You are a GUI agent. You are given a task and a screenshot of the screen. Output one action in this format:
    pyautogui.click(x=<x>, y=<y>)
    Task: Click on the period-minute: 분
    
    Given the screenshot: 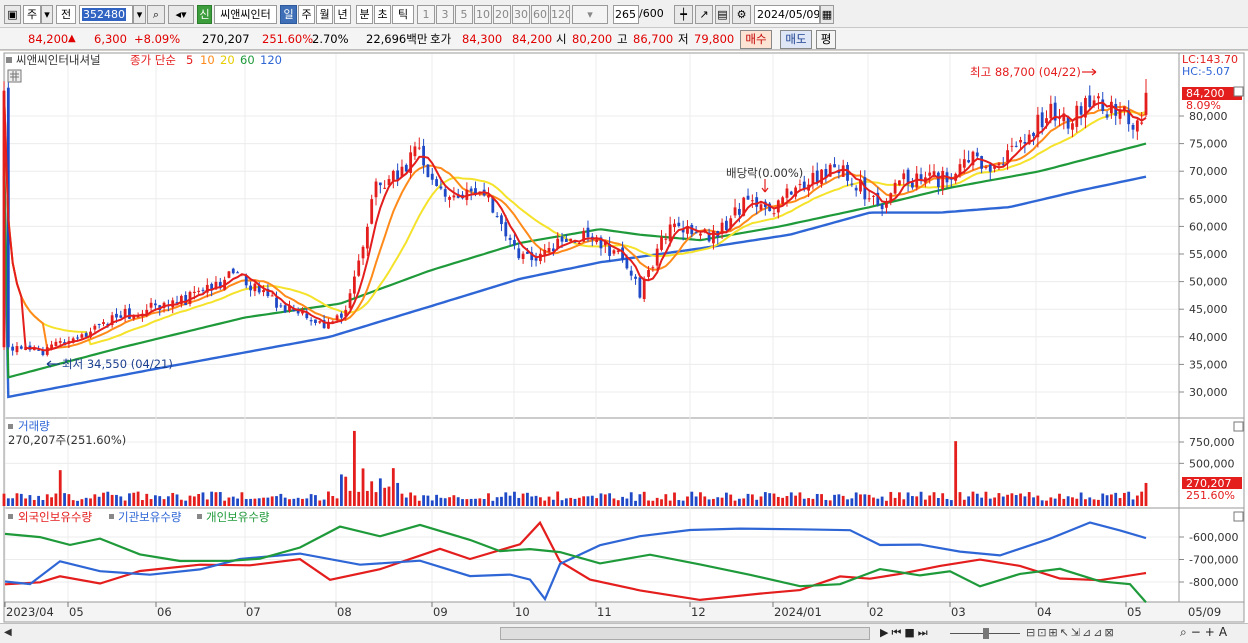 What is the action you would take?
    pyautogui.click(x=364, y=14)
    